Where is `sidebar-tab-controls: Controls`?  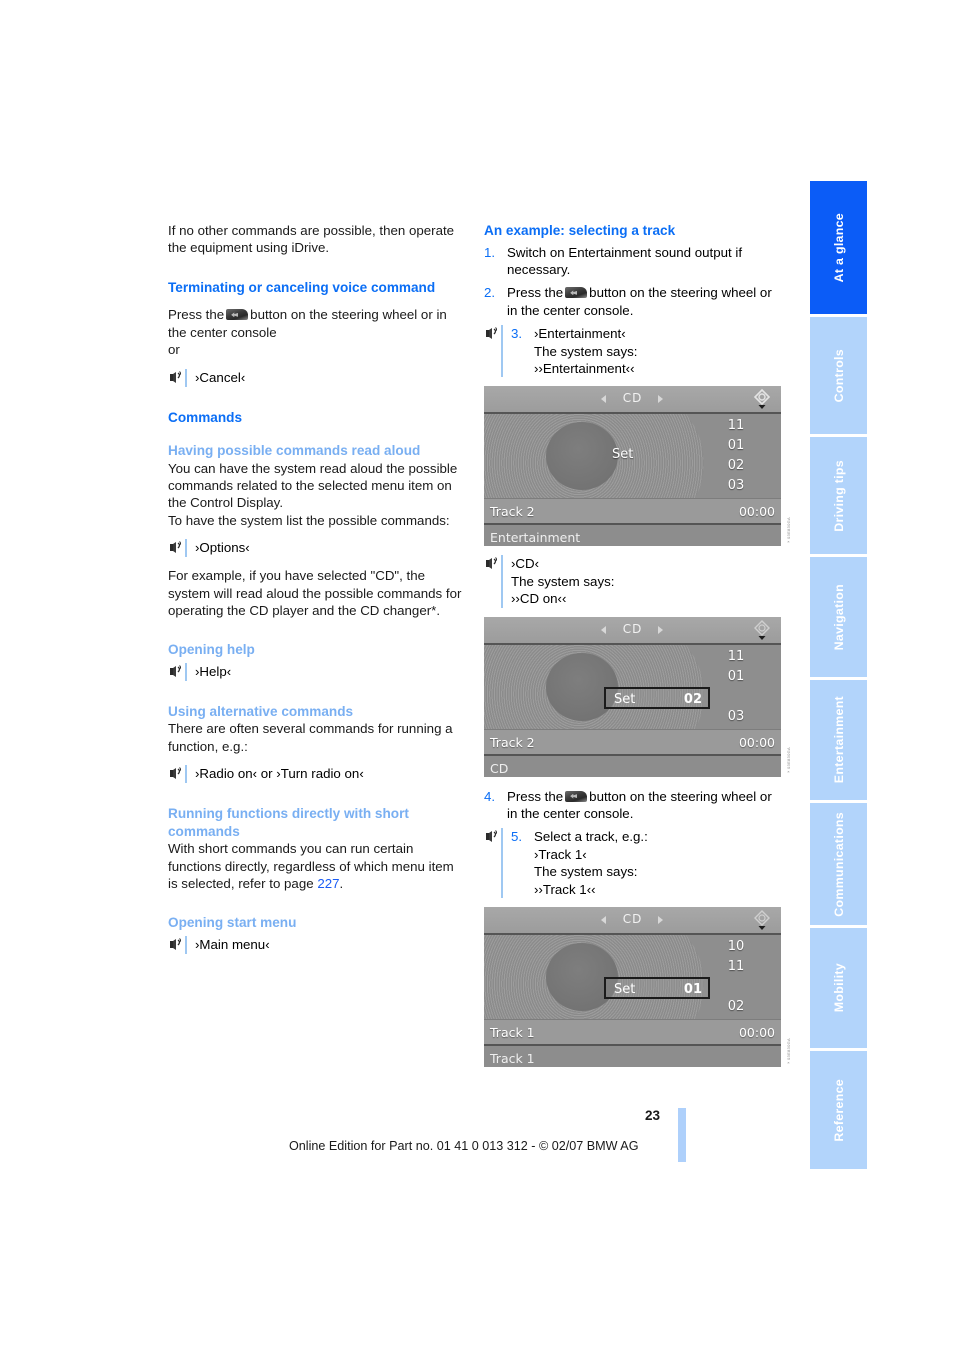 sidebar-tab-controls: Controls is located at coordinates (838, 375).